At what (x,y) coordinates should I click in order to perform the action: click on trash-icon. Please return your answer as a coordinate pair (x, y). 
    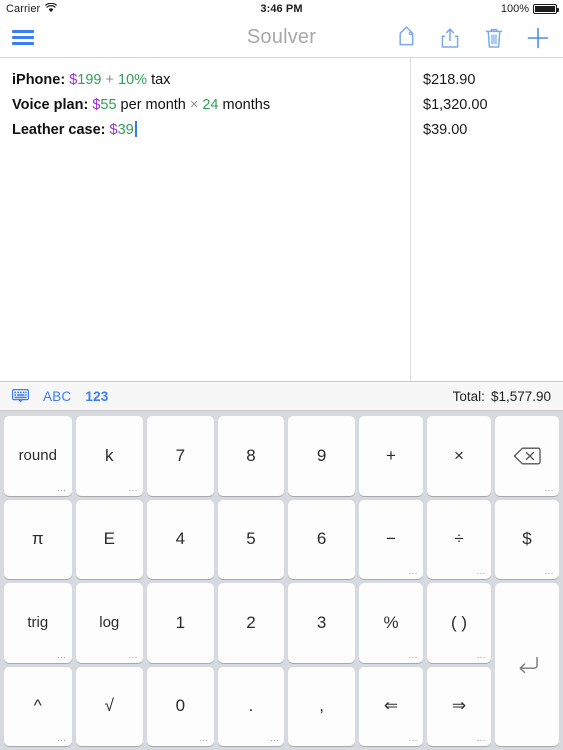
    Looking at the image, I should click on (494, 38).